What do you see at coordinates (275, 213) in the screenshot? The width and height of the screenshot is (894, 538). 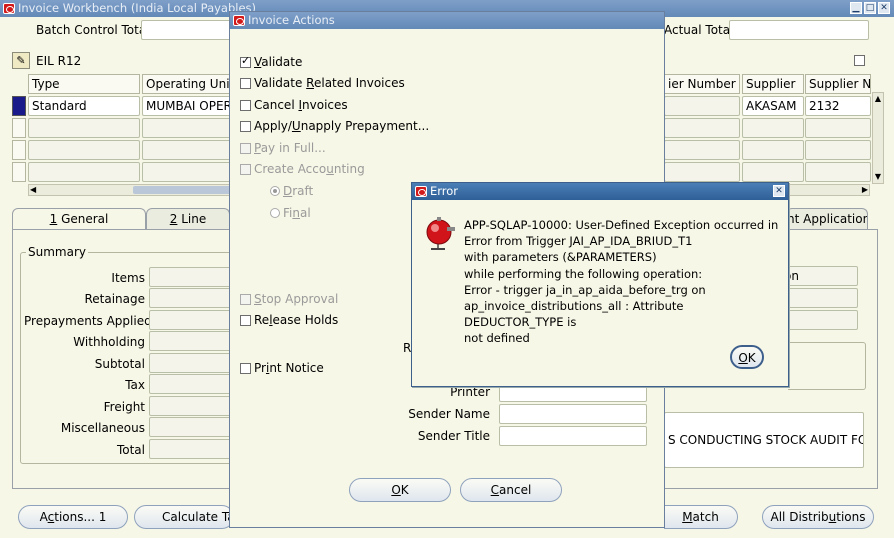 I see `final-radio` at bounding box center [275, 213].